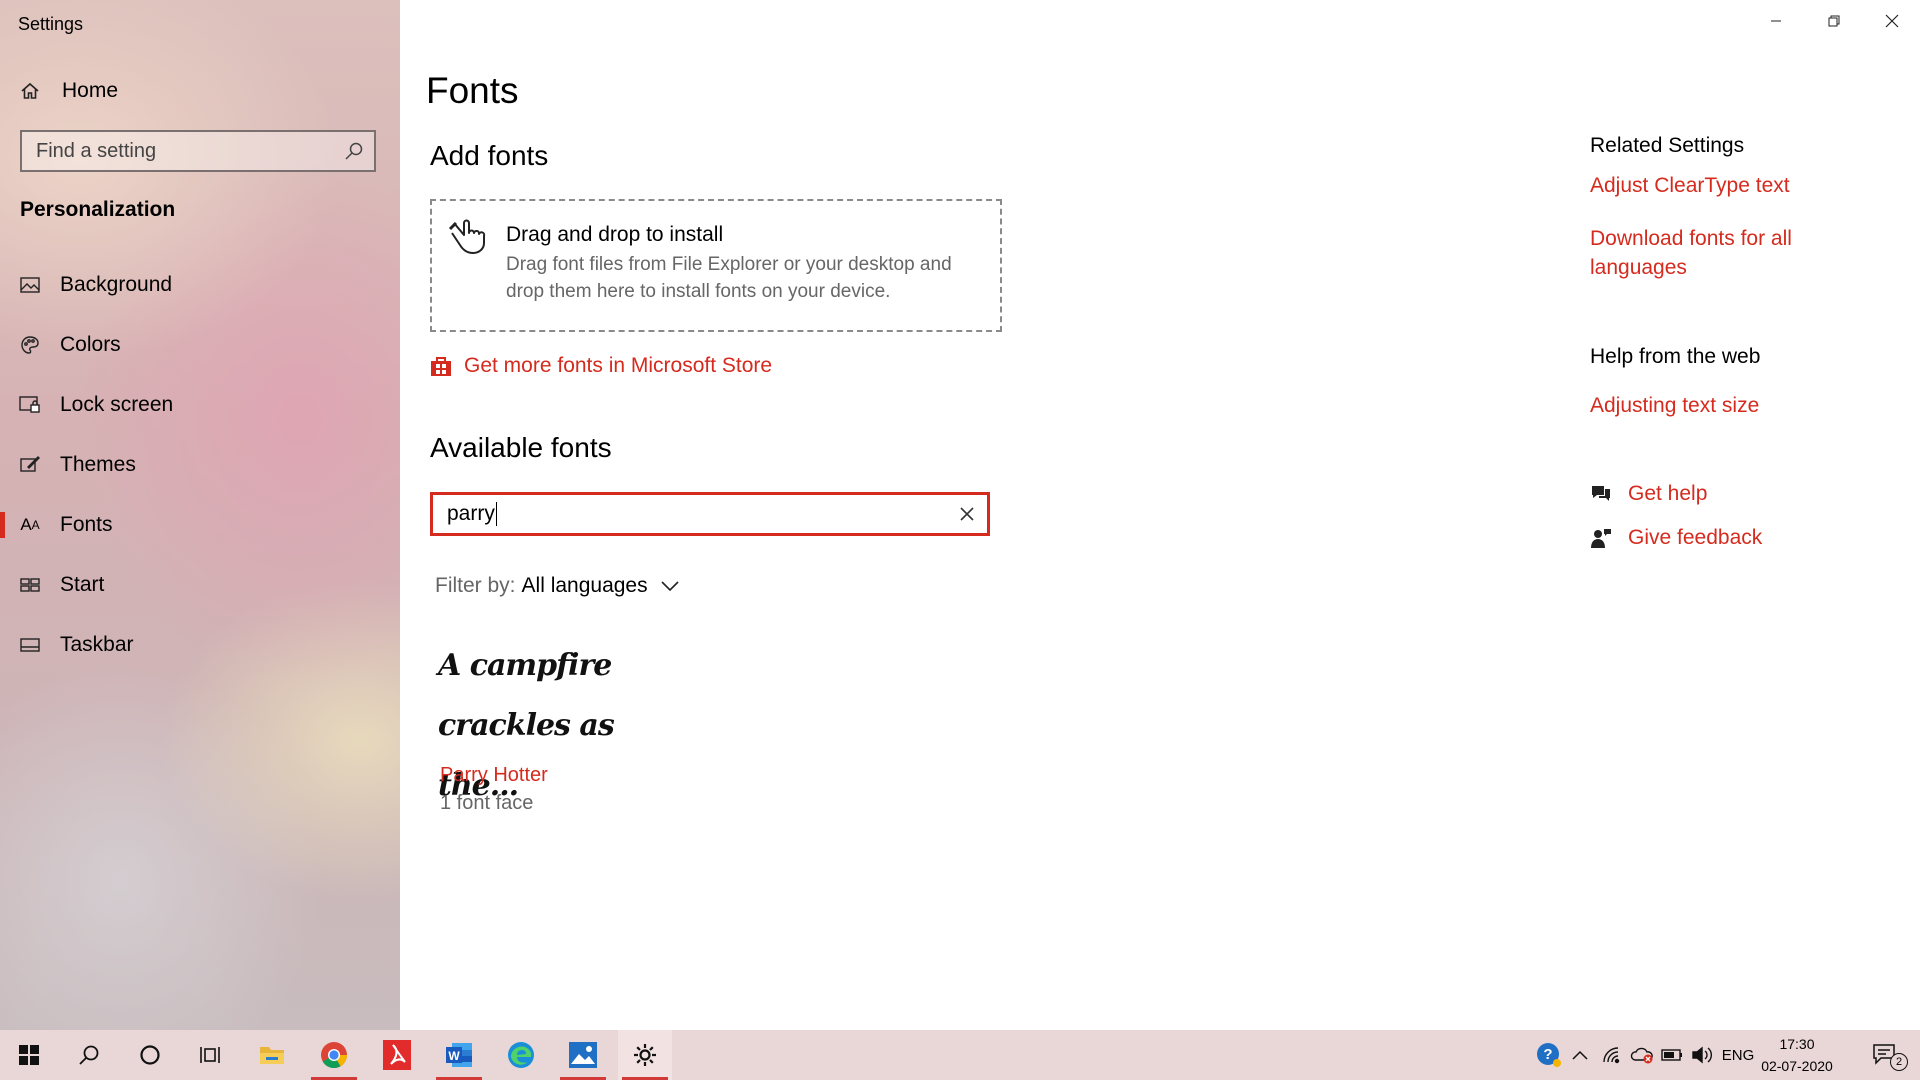 The image size is (1920, 1080). I want to click on taskbar-search-button, so click(89, 1055).